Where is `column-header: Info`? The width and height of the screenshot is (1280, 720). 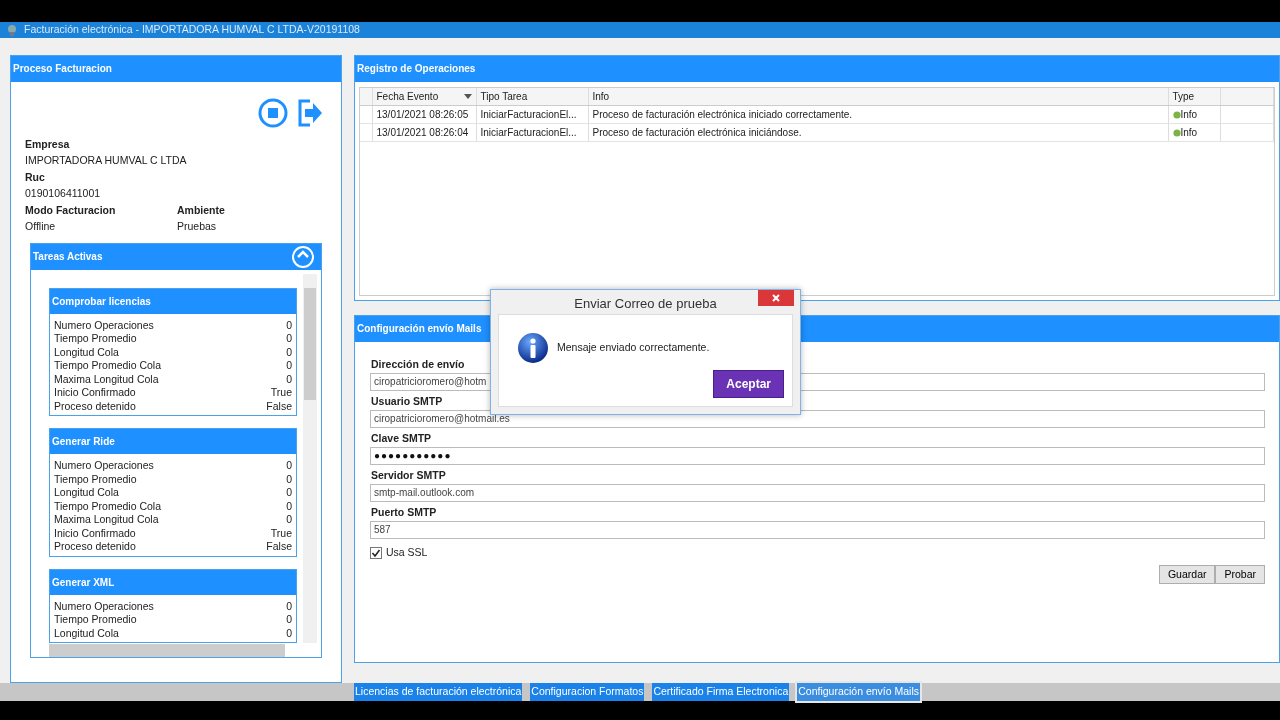 column-header: Info is located at coordinates (878, 96).